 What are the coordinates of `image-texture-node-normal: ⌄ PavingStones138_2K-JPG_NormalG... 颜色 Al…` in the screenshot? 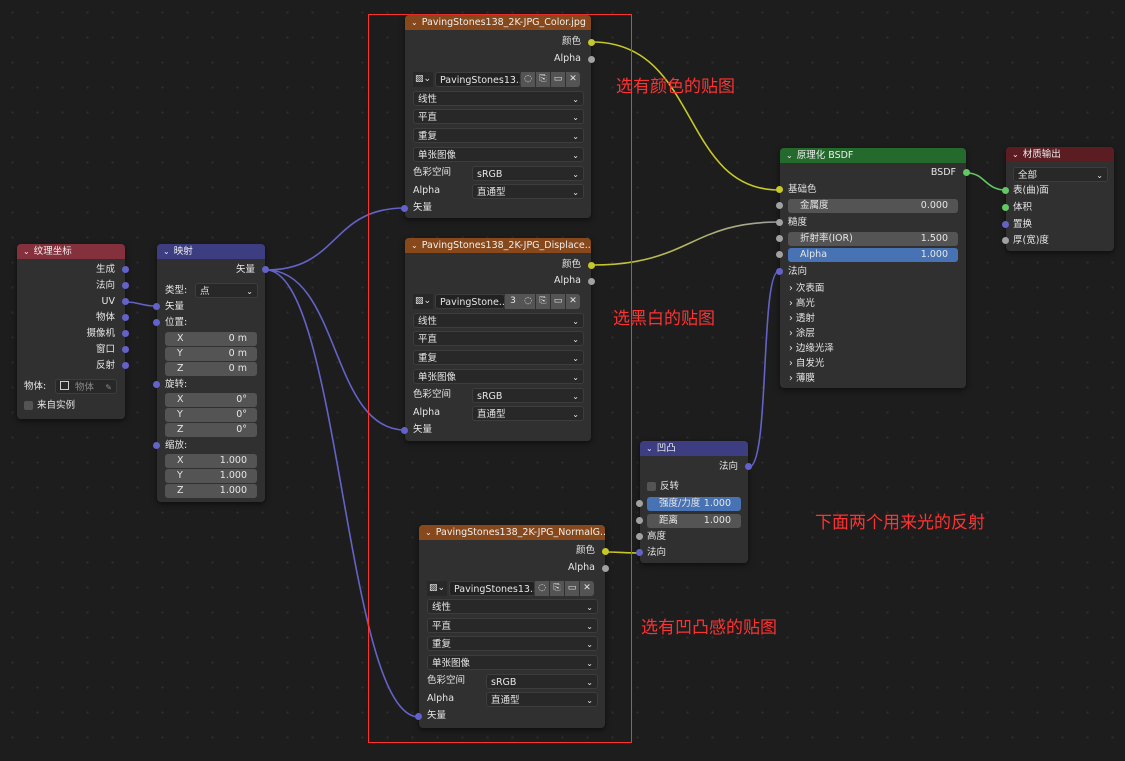 It's located at (512, 626).